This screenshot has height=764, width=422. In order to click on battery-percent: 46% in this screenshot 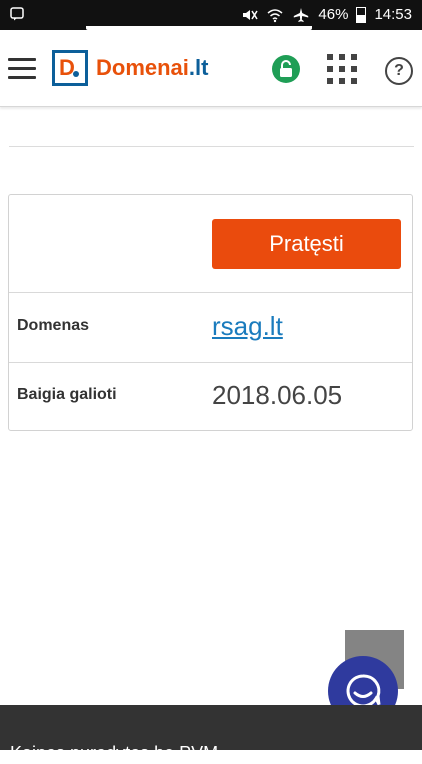, I will do `click(333, 14)`.